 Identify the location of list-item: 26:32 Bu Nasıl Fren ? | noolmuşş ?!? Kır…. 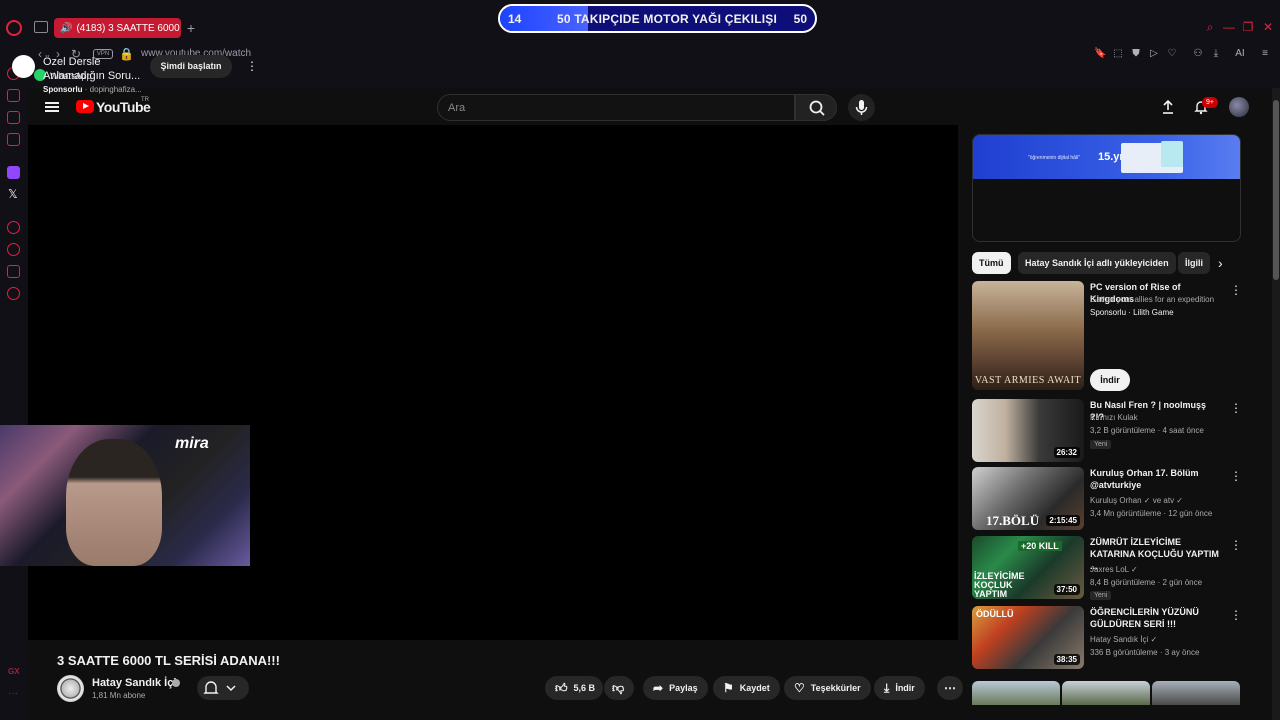
(1107, 431).